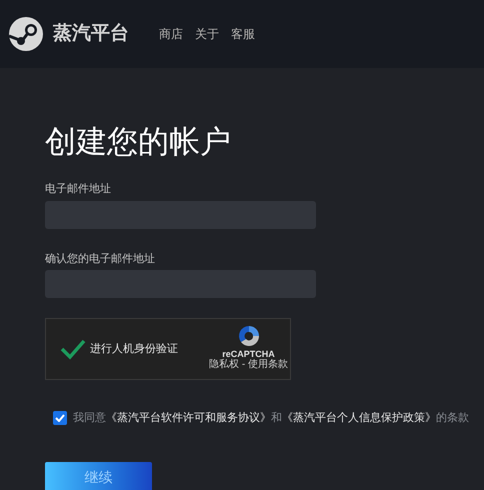 Image resolution: width=484 pixels, height=490 pixels. What do you see at coordinates (26, 34) in the screenshot?
I see `logo-icon` at bounding box center [26, 34].